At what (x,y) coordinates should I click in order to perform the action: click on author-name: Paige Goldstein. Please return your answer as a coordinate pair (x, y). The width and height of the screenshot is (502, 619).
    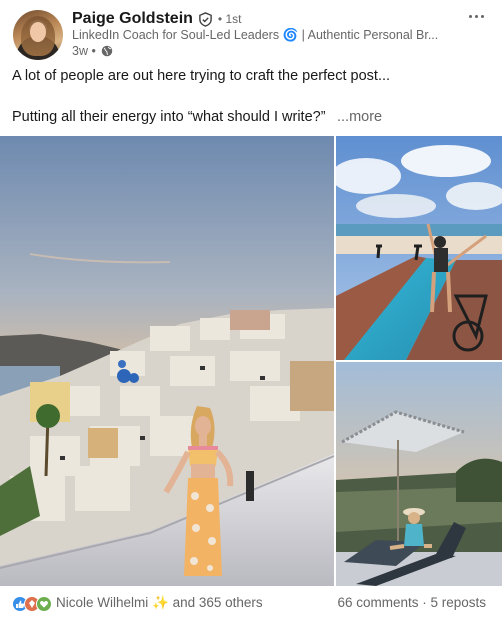
    Looking at the image, I should click on (132, 19).